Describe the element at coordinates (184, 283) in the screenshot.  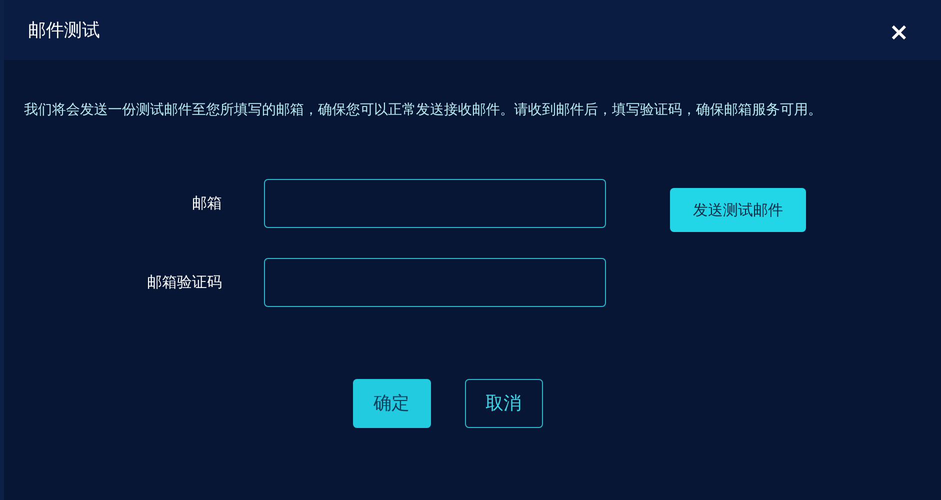
I see `field-label: 邮箱验证码` at that location.